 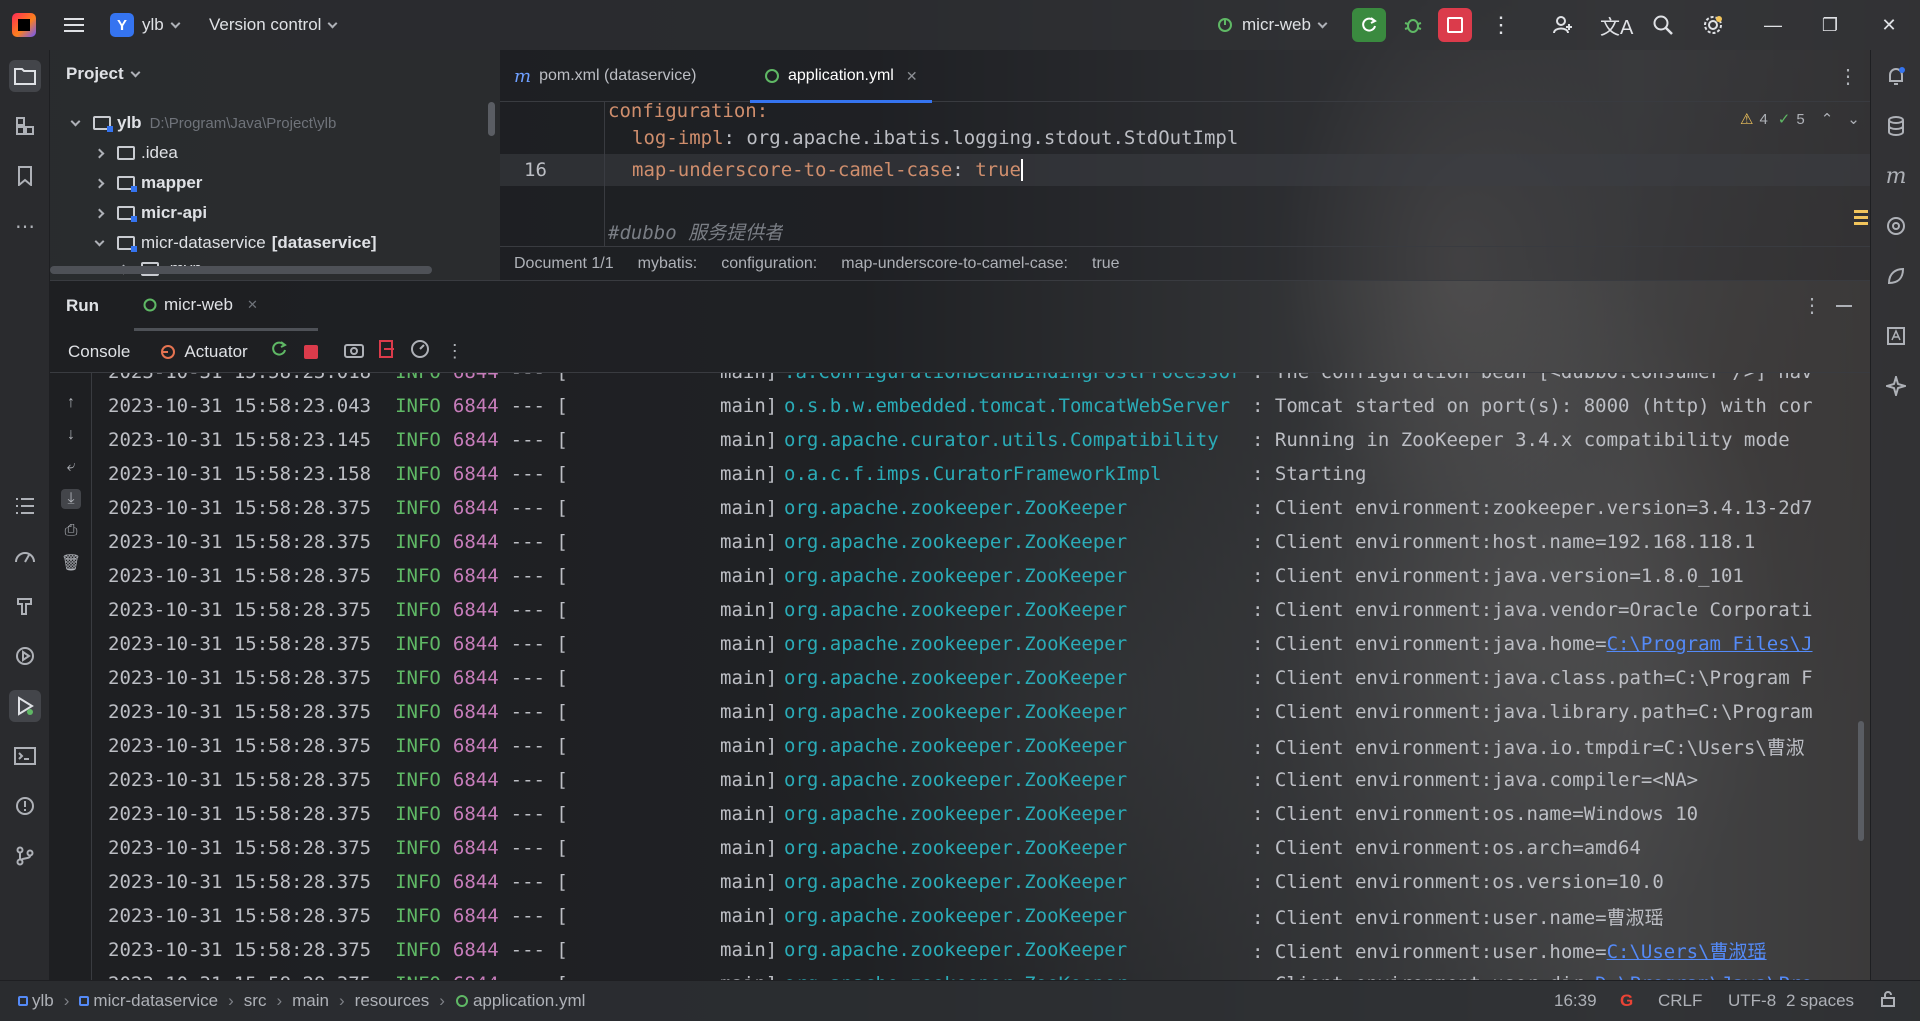 What do you see at coordinates (1896, 276) in the screenshot?
I see `spring-icon` at bounding box center [1896, 276].